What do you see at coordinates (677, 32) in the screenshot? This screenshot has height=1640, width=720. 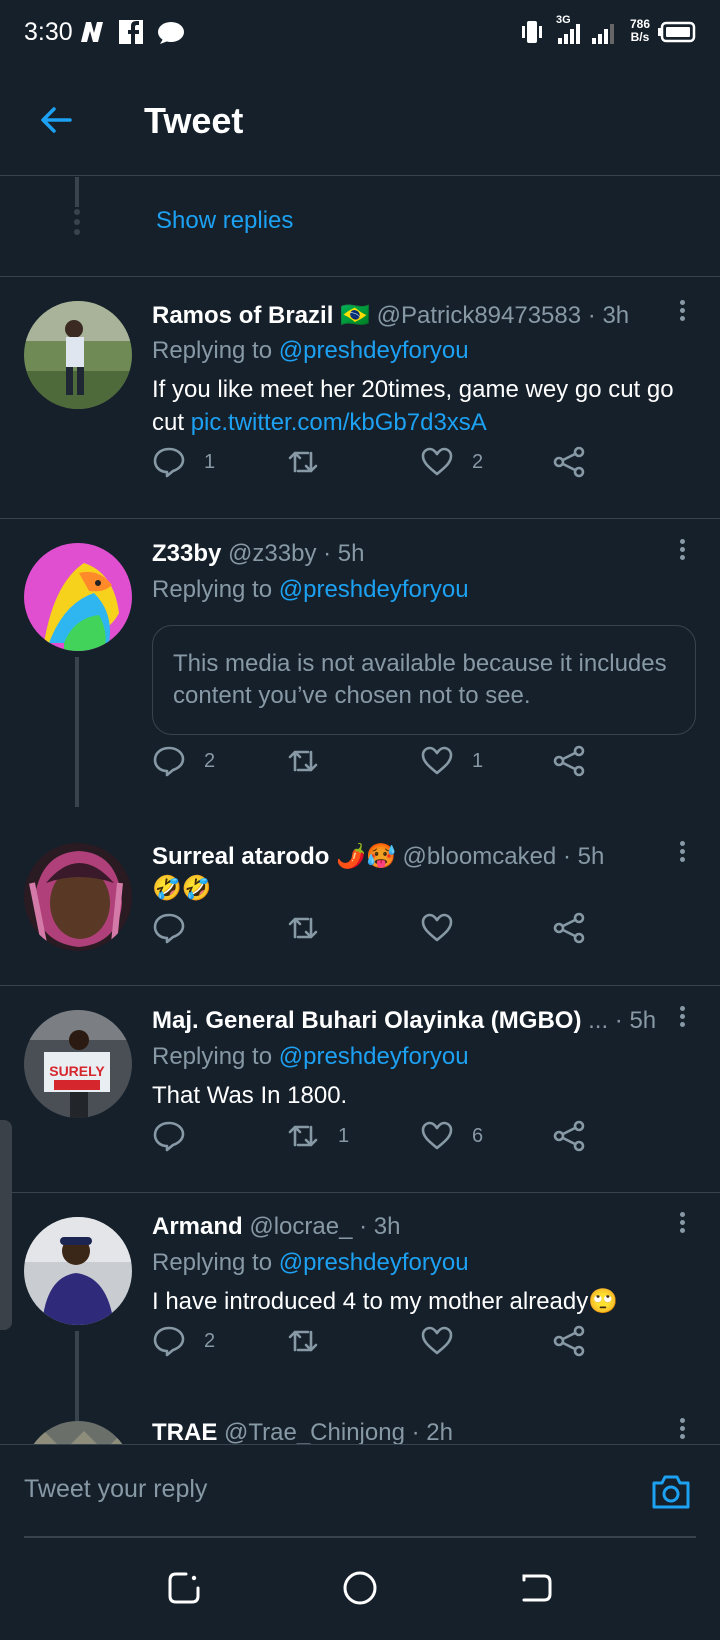 I see `battery-icon` at bounding box center [677, 32].